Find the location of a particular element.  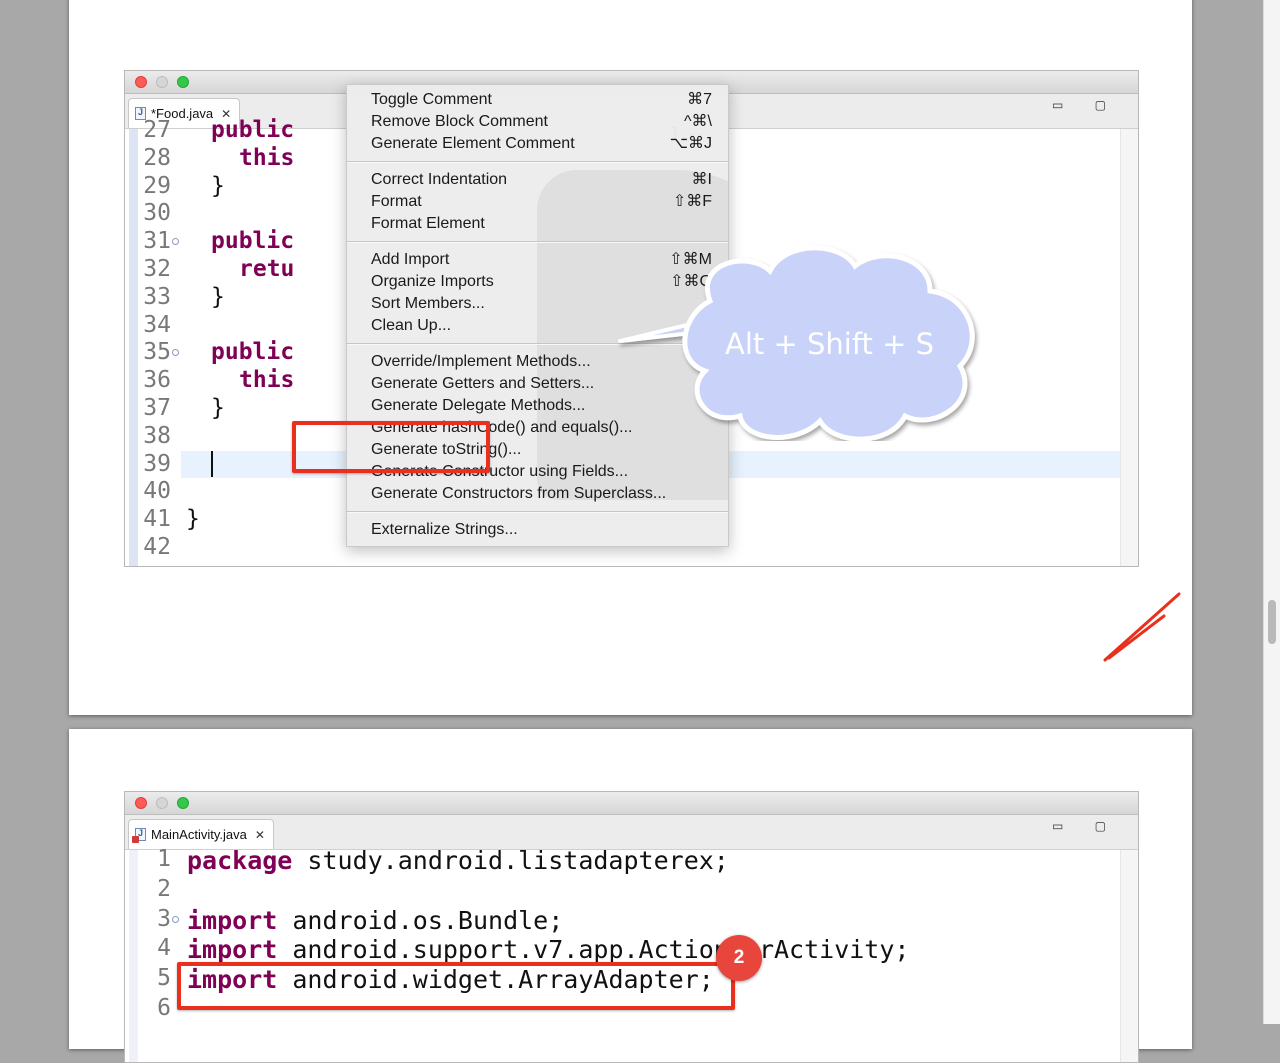

code-line: import android.os.Bundle; is located at coordinates (375, 920).